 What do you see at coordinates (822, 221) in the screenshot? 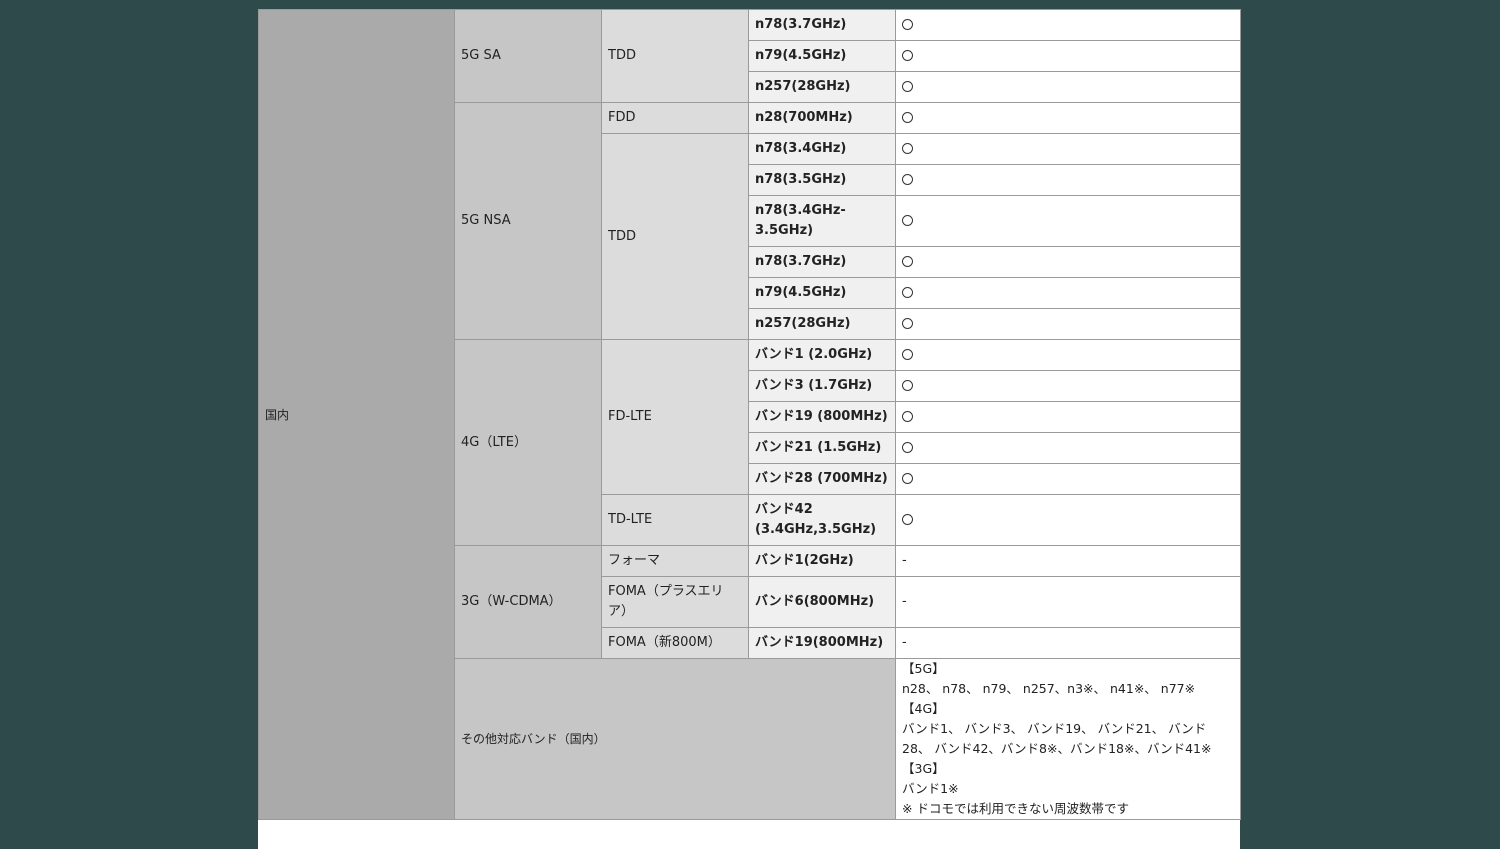
I see `band-cell: n78(3.4GHz-3.5GHz)` at bounding box center [822, 221].